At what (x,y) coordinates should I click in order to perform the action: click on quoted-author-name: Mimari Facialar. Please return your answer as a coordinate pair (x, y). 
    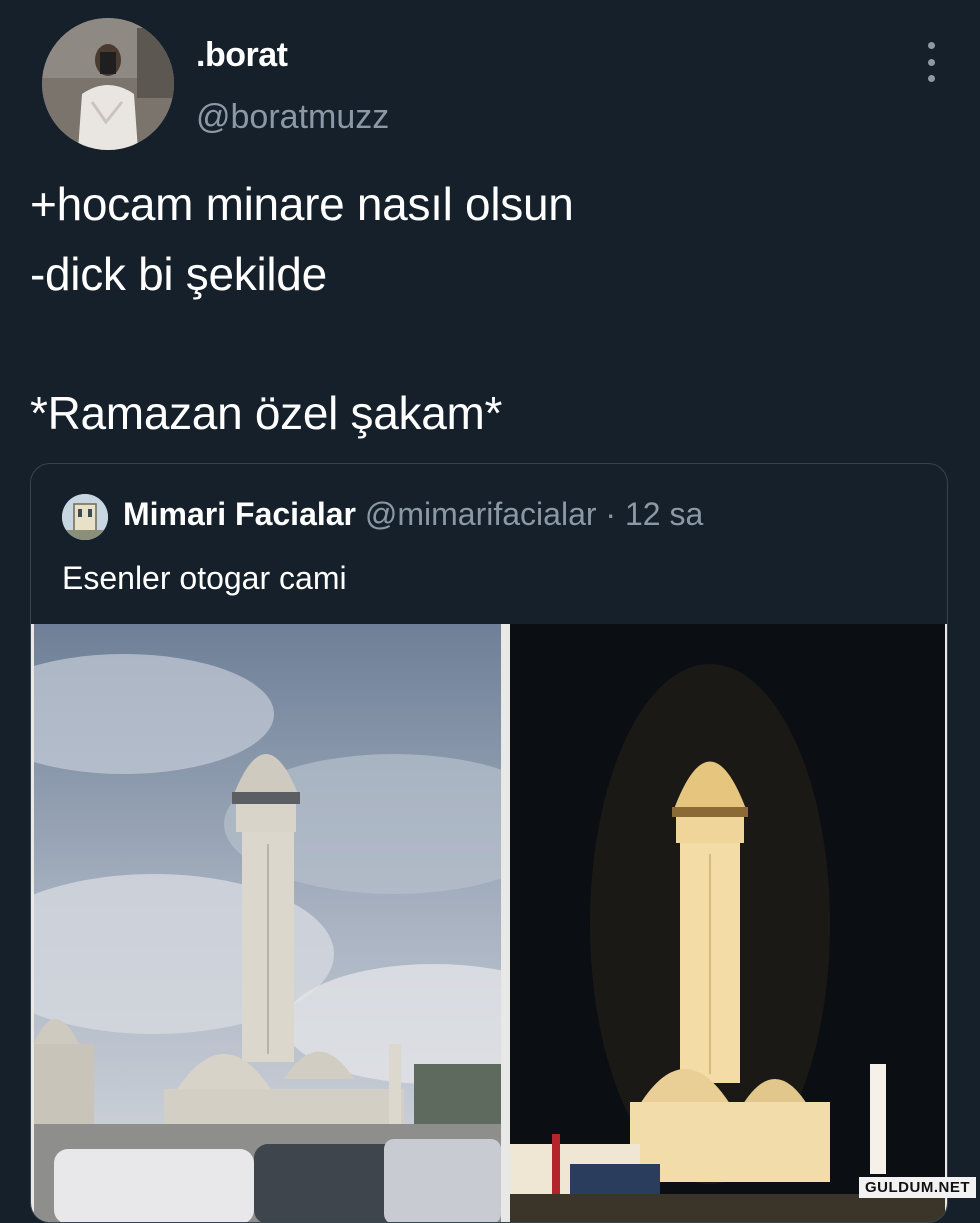
    Looking at the image, I should click on (239, 514).